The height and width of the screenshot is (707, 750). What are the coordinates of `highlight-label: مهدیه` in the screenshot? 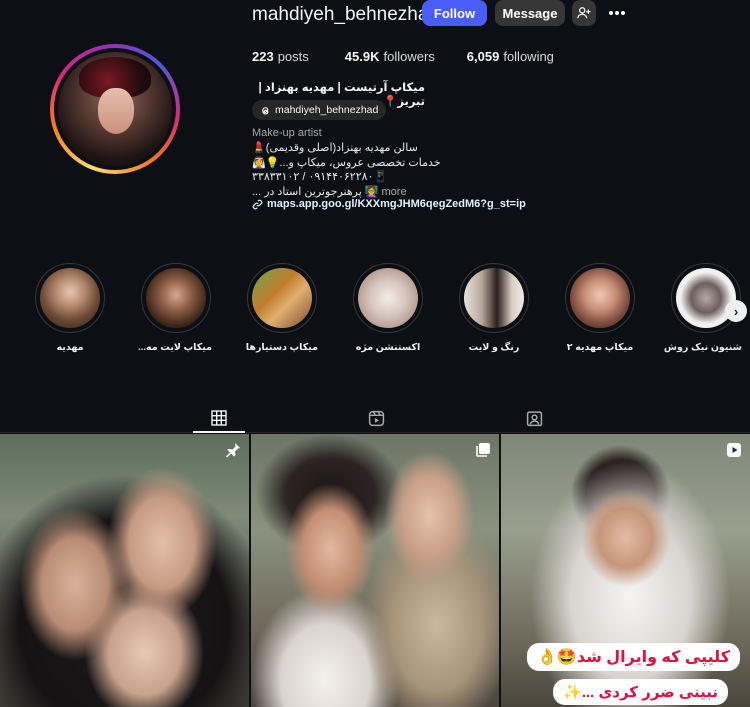 It's located at (70, 347).